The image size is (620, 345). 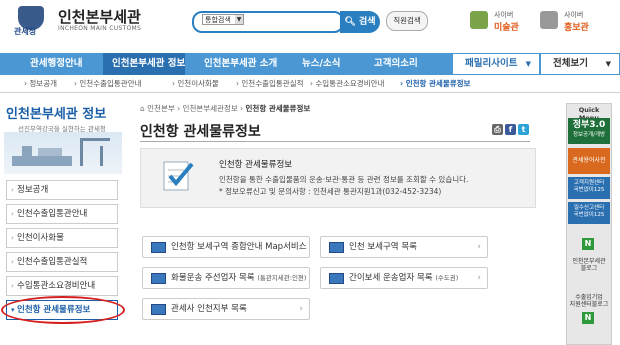 What do you see at coordinates (506, 28) in the screenshot?
I see `cyber-museum-line2: 미술관` at bounding box center [506, 28].